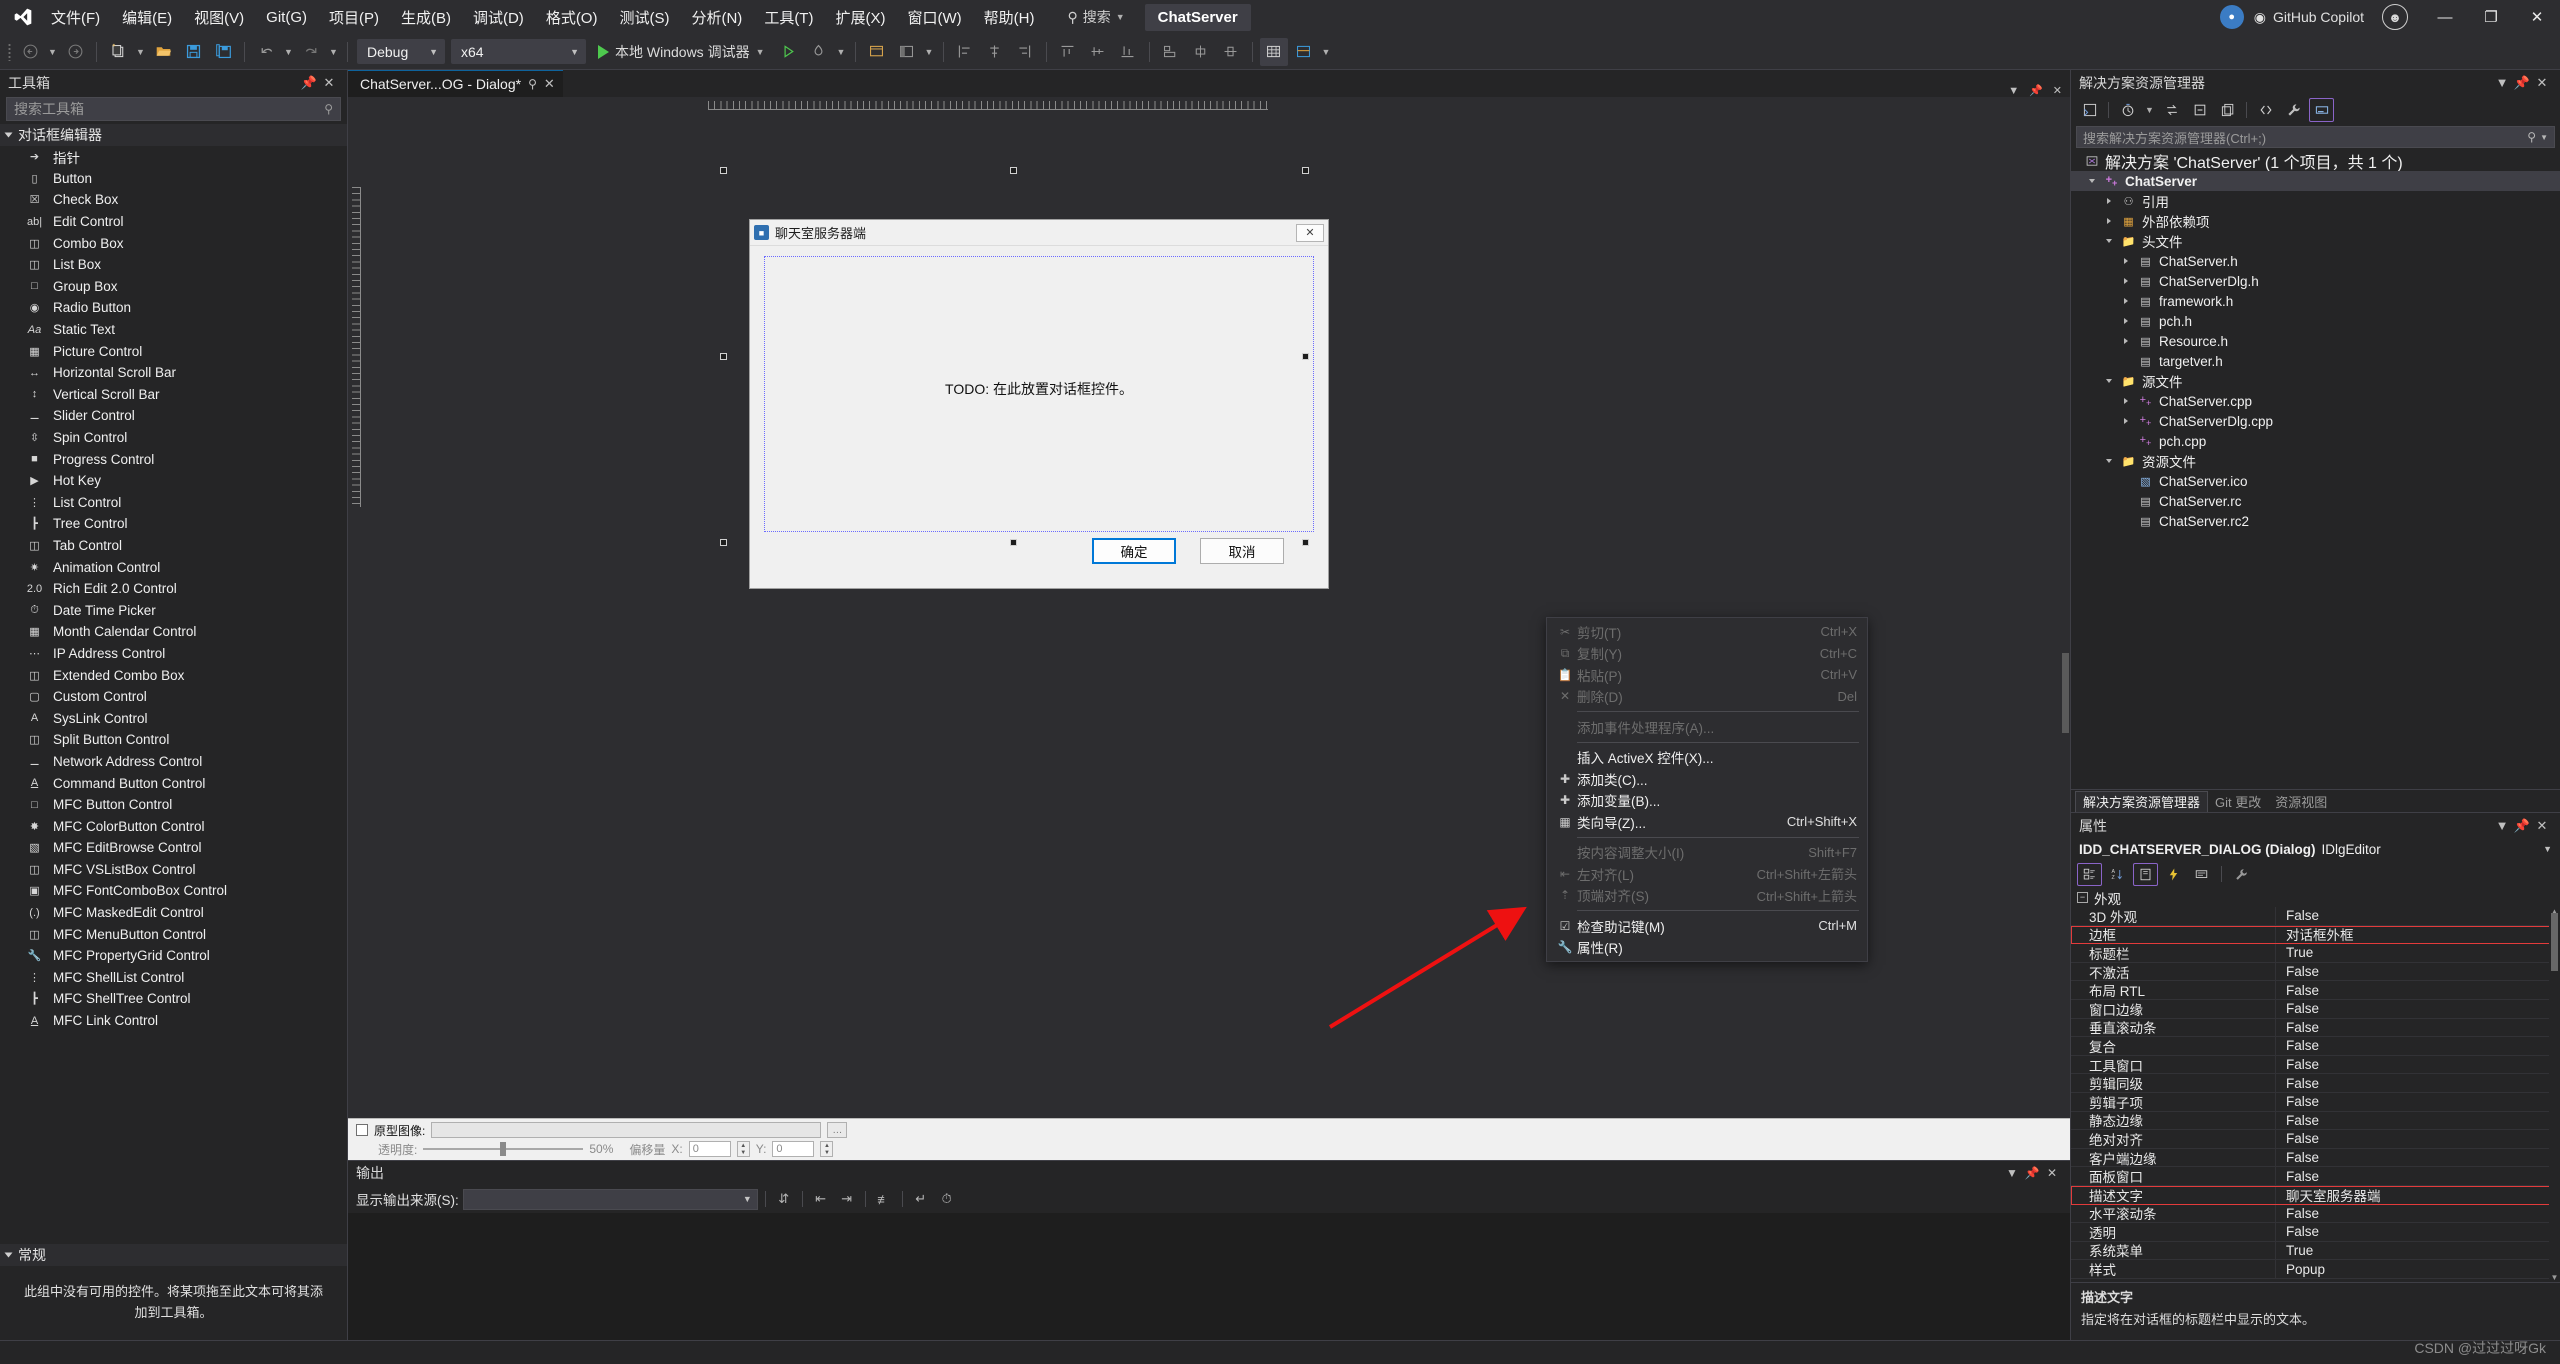  What do you see at coordinates (2227, 110) in the screenshot?
I see `show-all-files-icon` at bounding box center [2227, 110].